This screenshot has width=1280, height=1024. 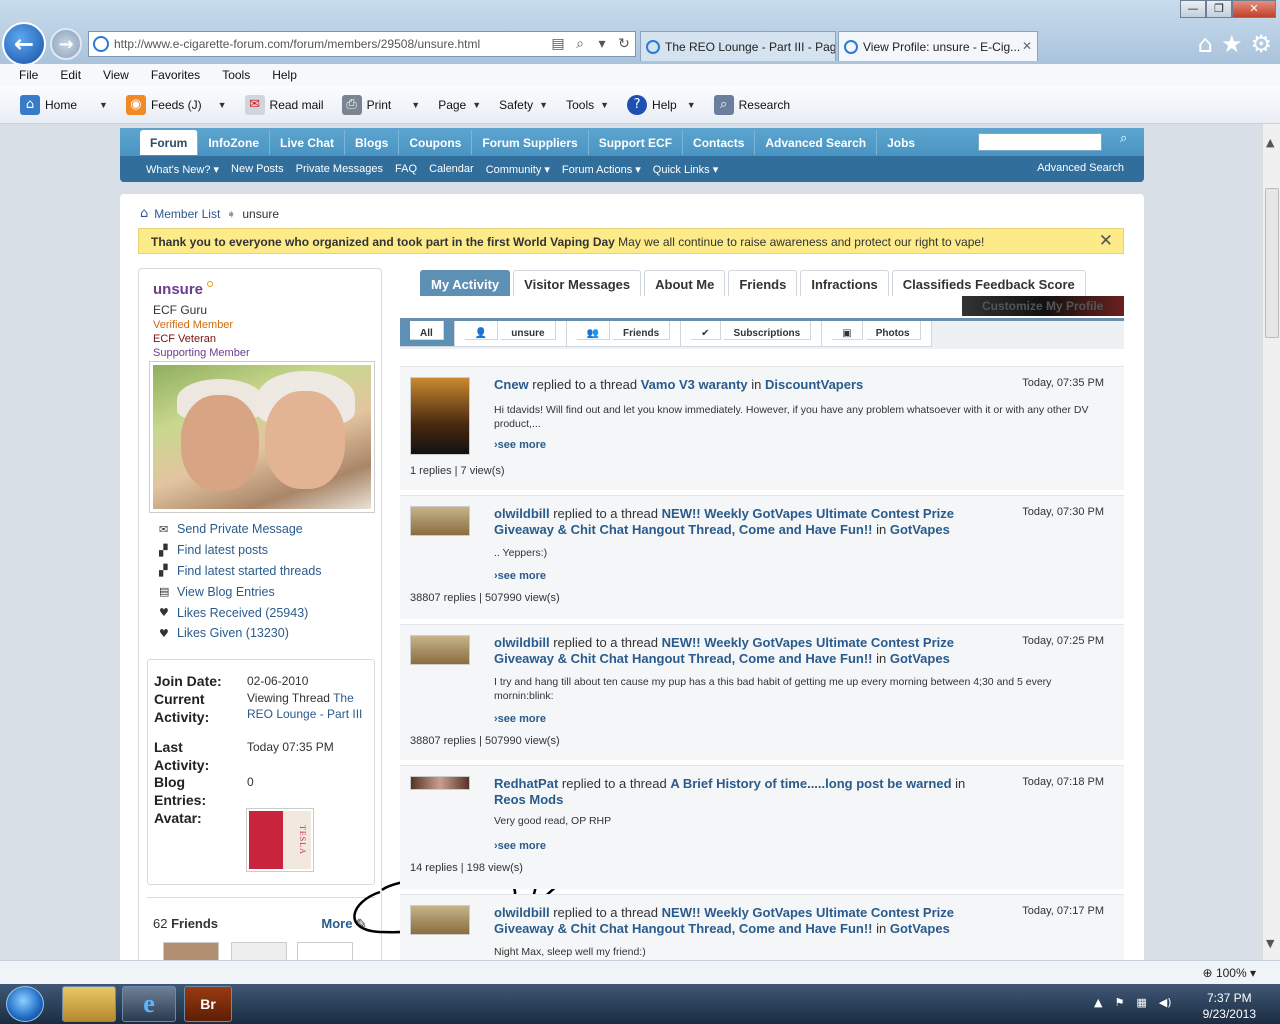 I want to click on maximize-button: ❐, so click(x=1219, y=9).